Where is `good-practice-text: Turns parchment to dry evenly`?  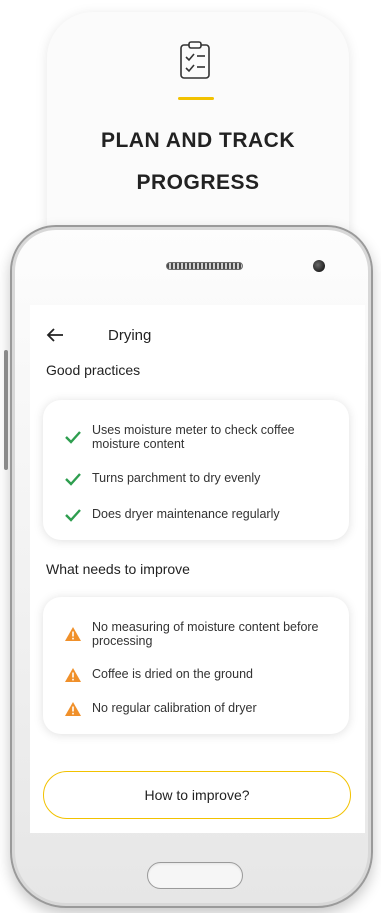 good-practice-text: Turns parchment to dry evenly is located at coordinates (176, 478).